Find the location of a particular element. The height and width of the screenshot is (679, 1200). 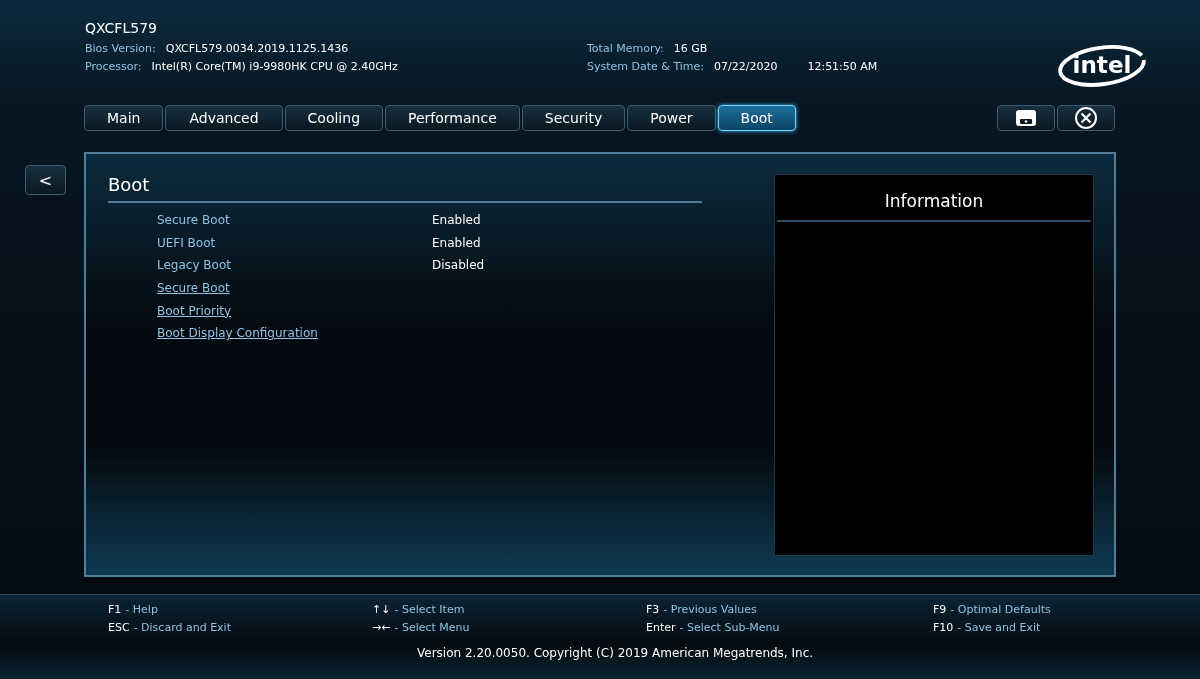

info-label: Bios Version: is located at coordinates (120, 49).